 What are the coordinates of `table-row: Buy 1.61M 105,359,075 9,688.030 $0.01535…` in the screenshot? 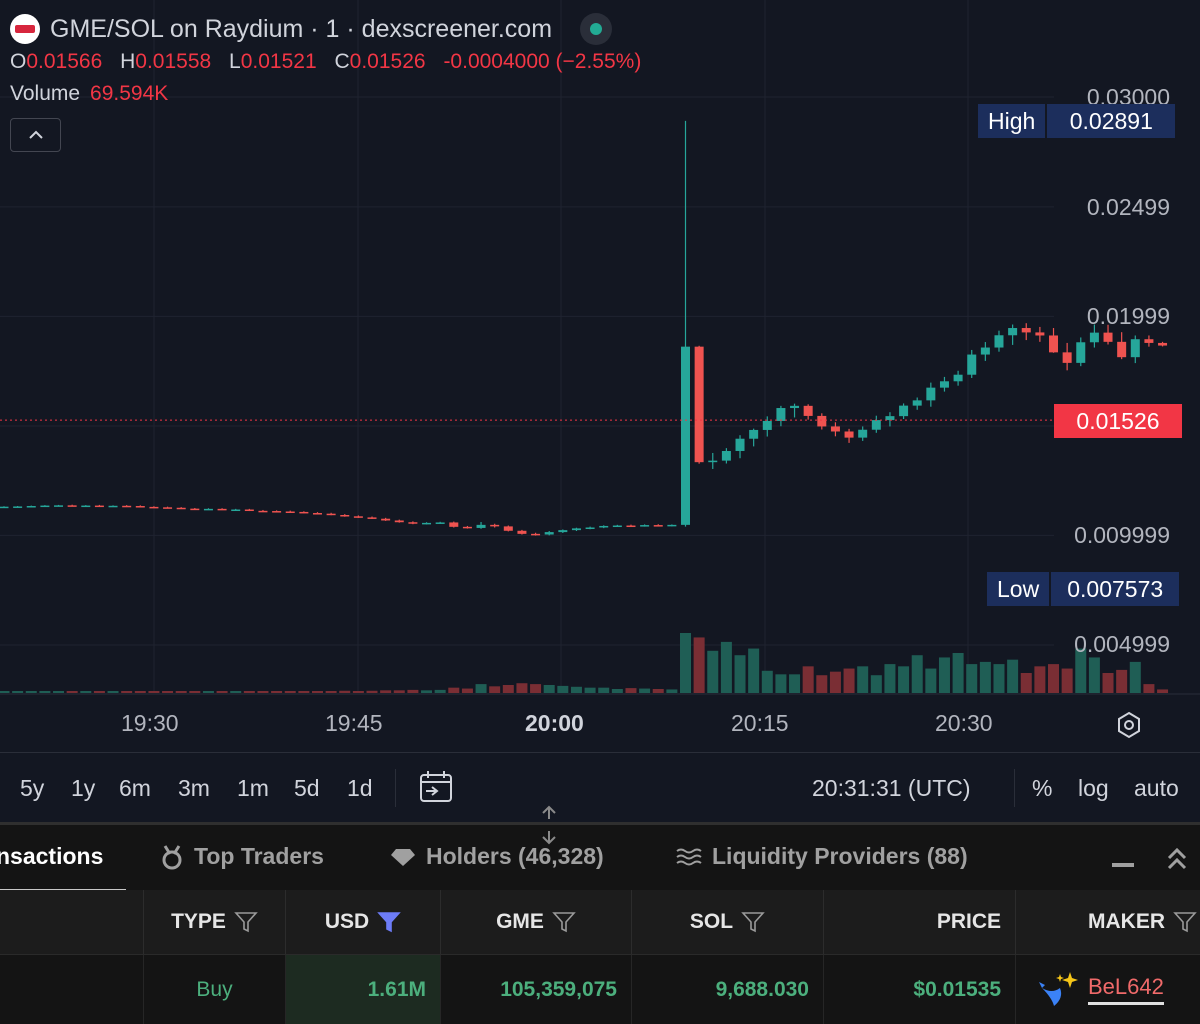 It's located at (600, 989).